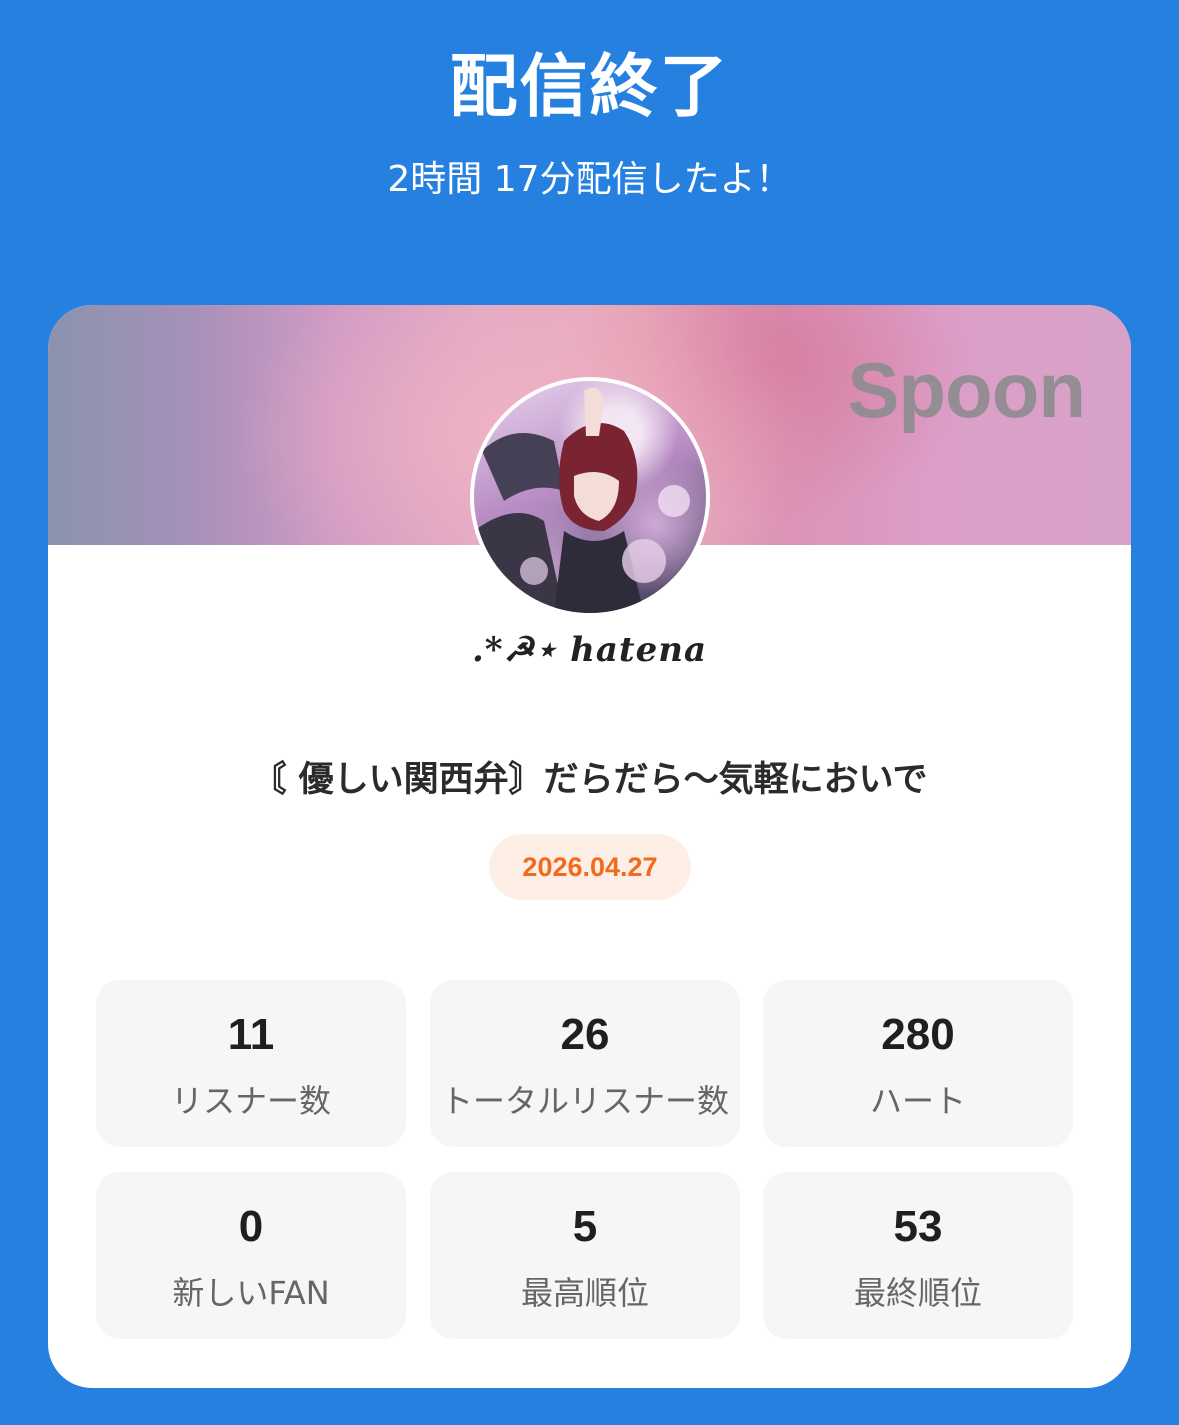 This screenshot has height=1425, width=1179. What do you see at coordinates (917, 1293) in the screenshot?
I see `stat-label: 最終順位` at bounding box center [917, 1293].